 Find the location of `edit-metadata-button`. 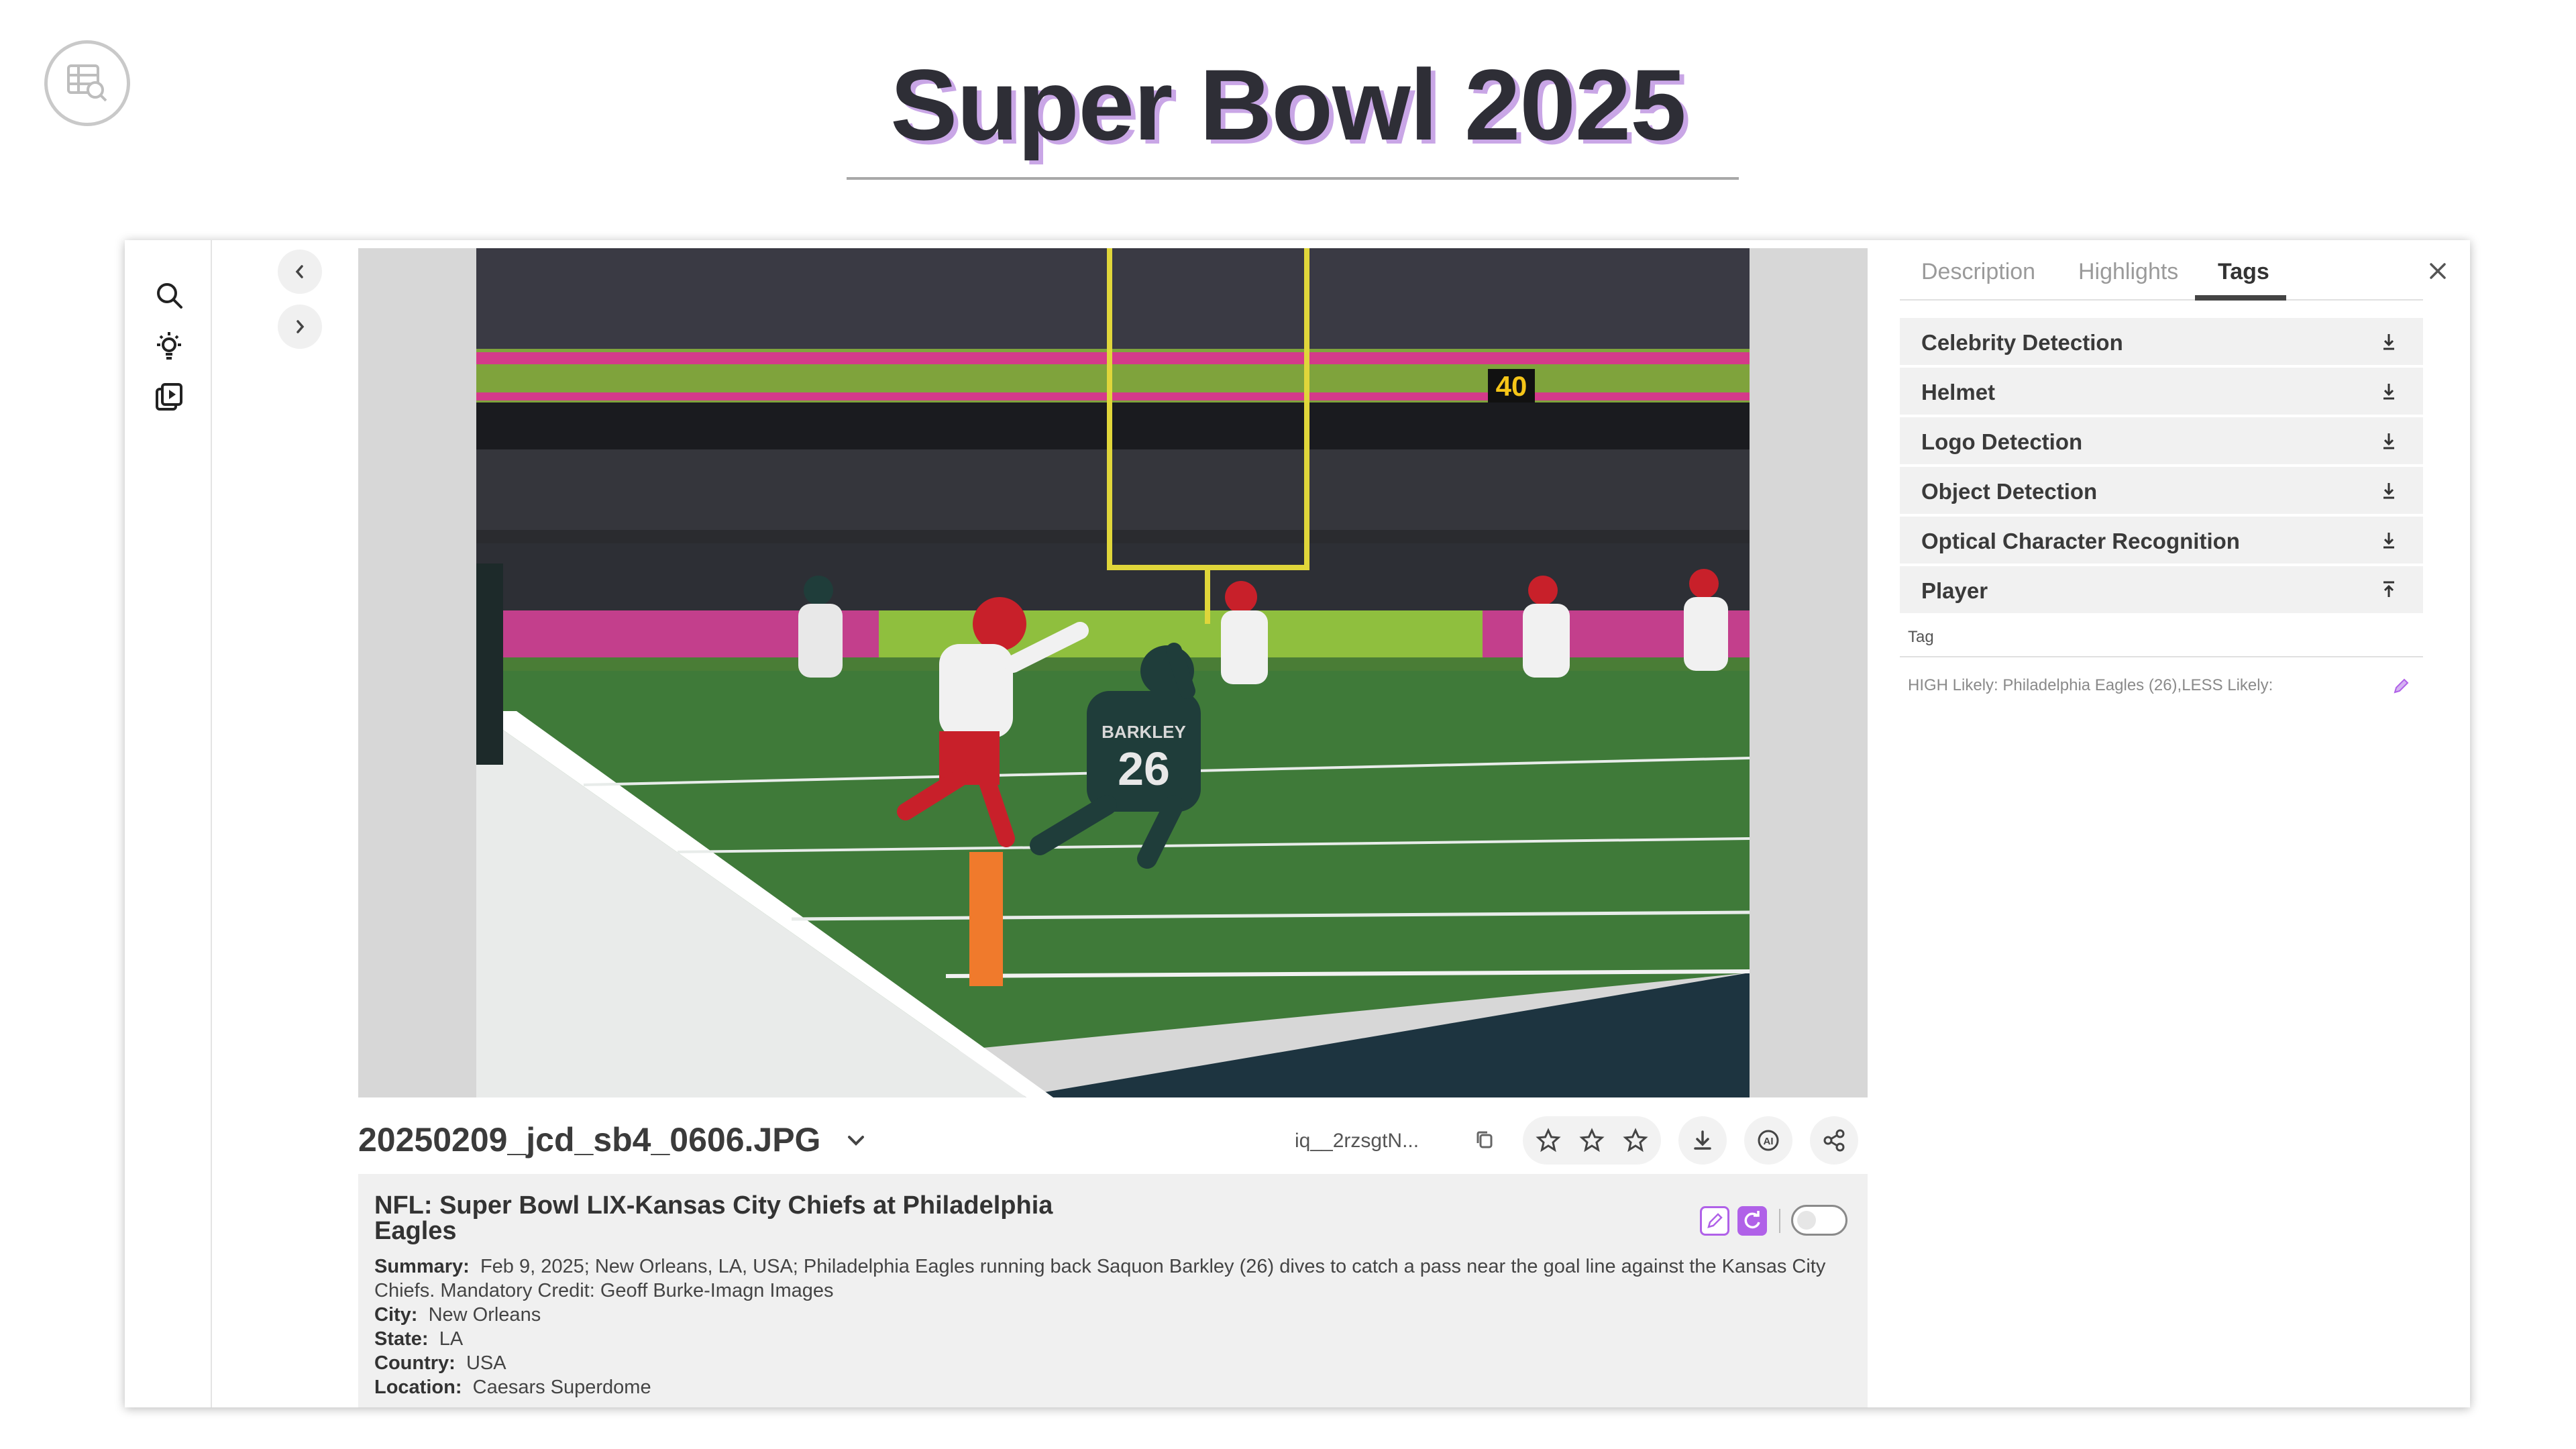

edit-metadata-button is located at coordinates (1714, 1221).